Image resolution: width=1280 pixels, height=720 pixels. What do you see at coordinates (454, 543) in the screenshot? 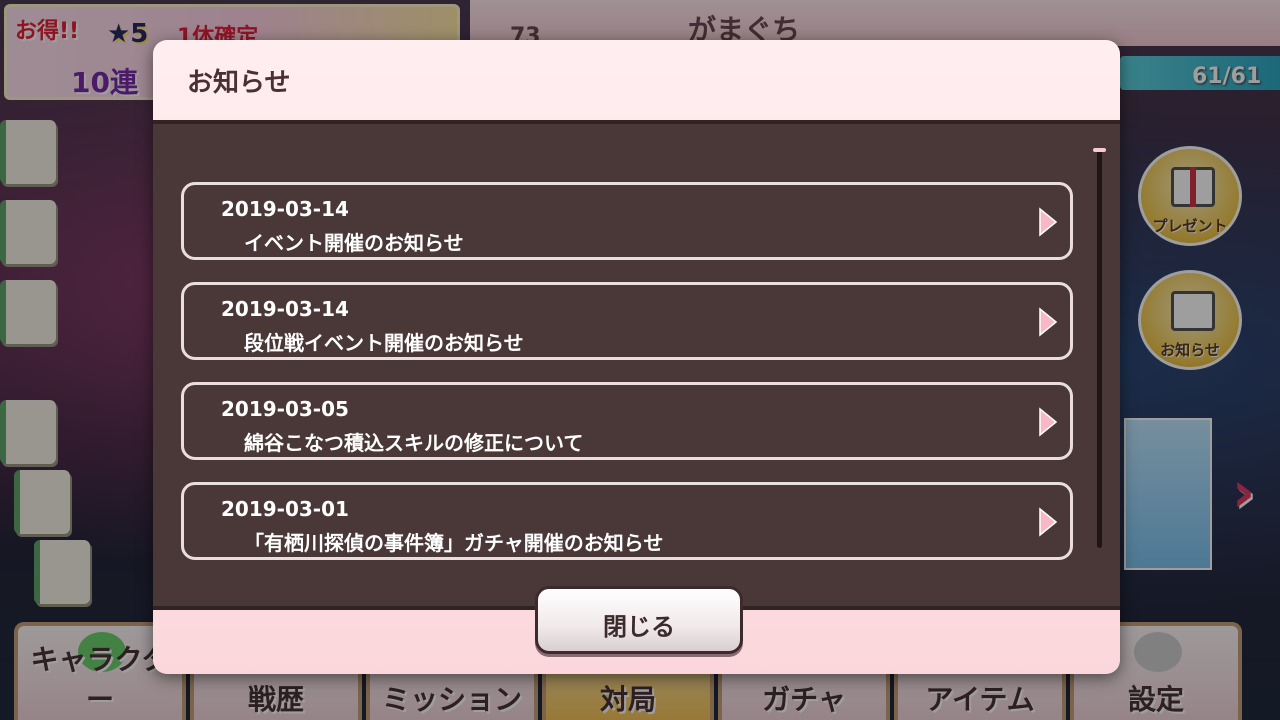
I see `notice-title: 「有栖川探偵の事件簿」ガチャ開催のお知らせ` at bounding box center [454, 543].